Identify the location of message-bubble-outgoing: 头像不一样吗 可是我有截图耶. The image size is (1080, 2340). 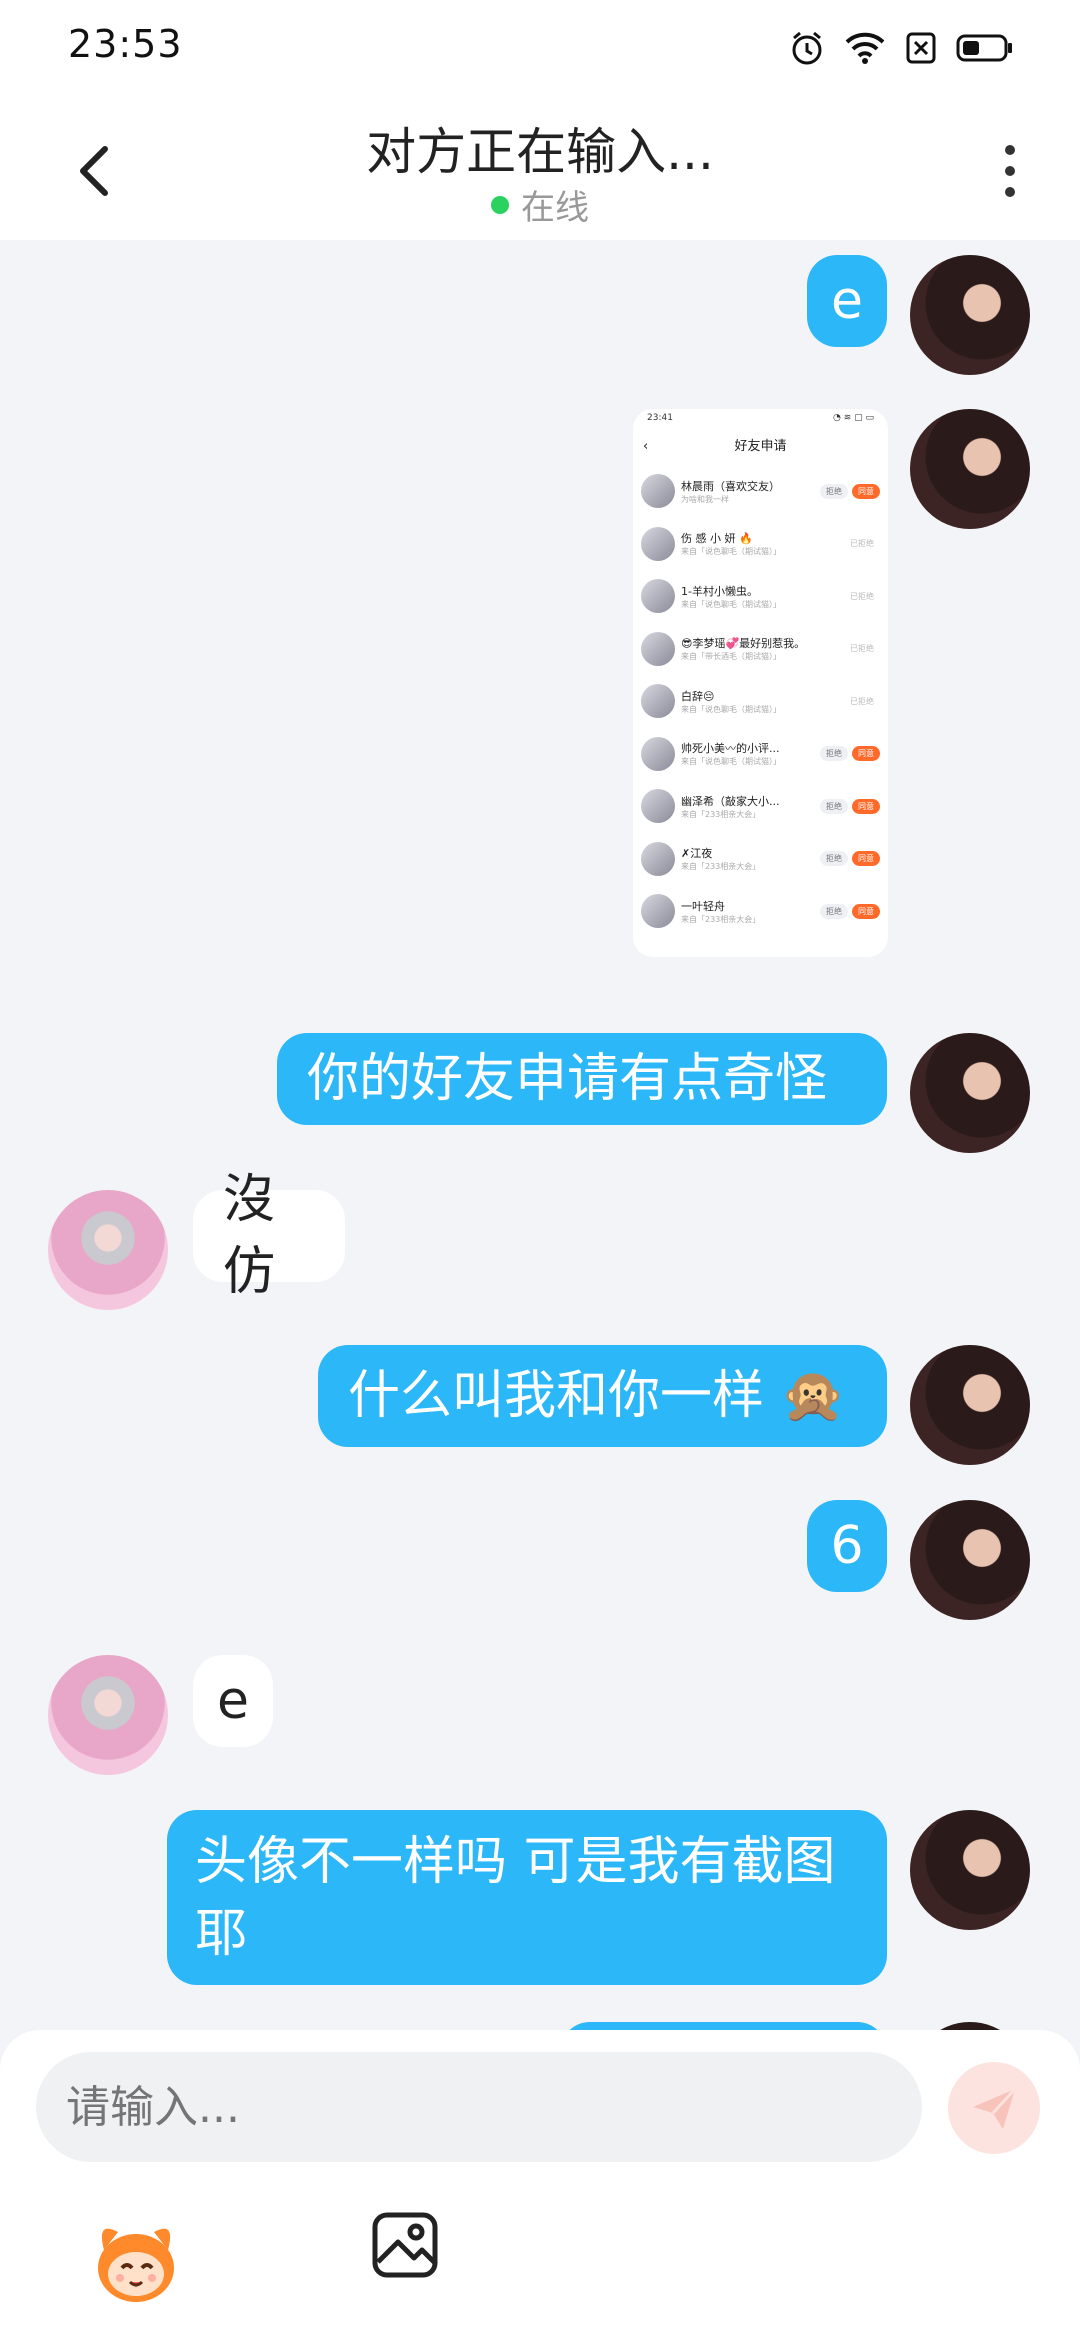
(527, 1897).